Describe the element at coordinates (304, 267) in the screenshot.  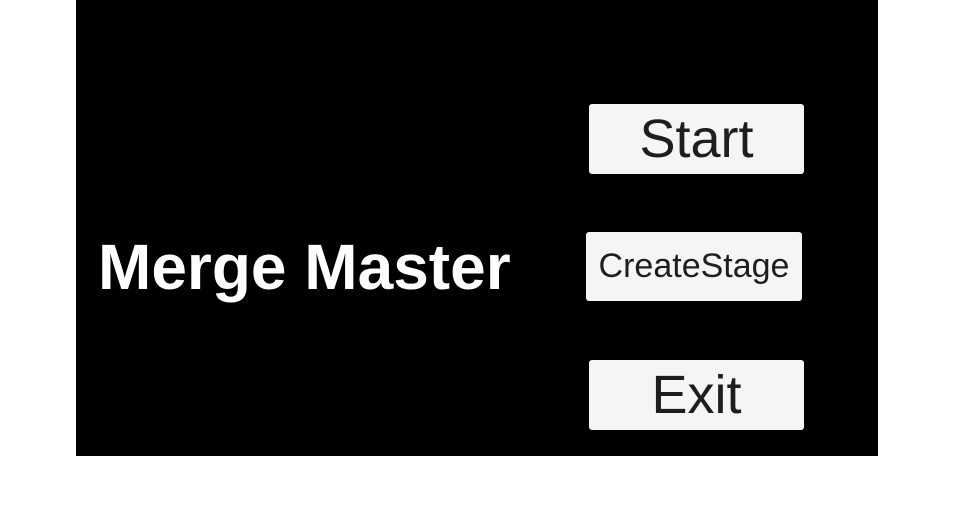
I see `game-title: Merge Master` at that location.